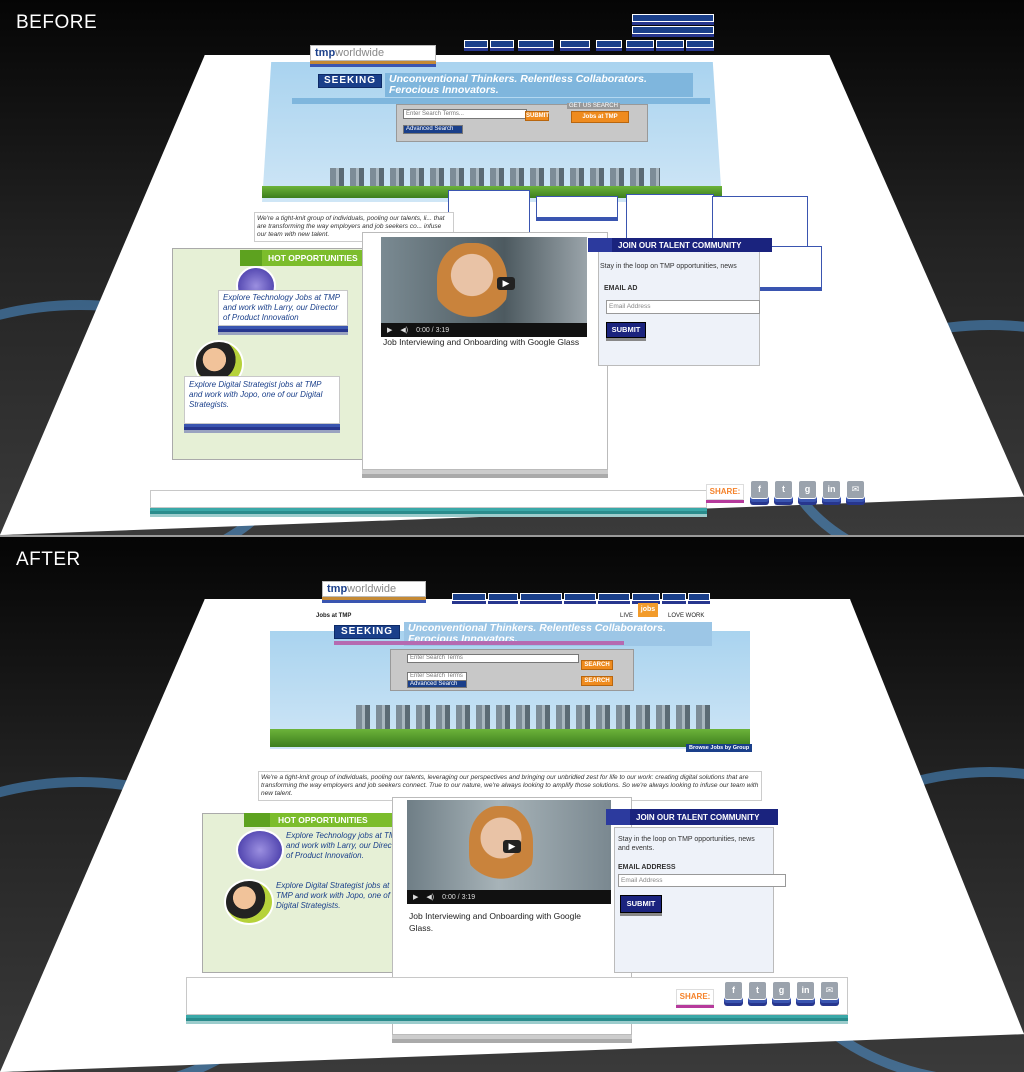 This screenshot has height=1072, width=1024. What do you see at coordinates (597, 681) in the screenshot?
I see `search-button-secondary: SEARCH` at bounding box center [597, 681].